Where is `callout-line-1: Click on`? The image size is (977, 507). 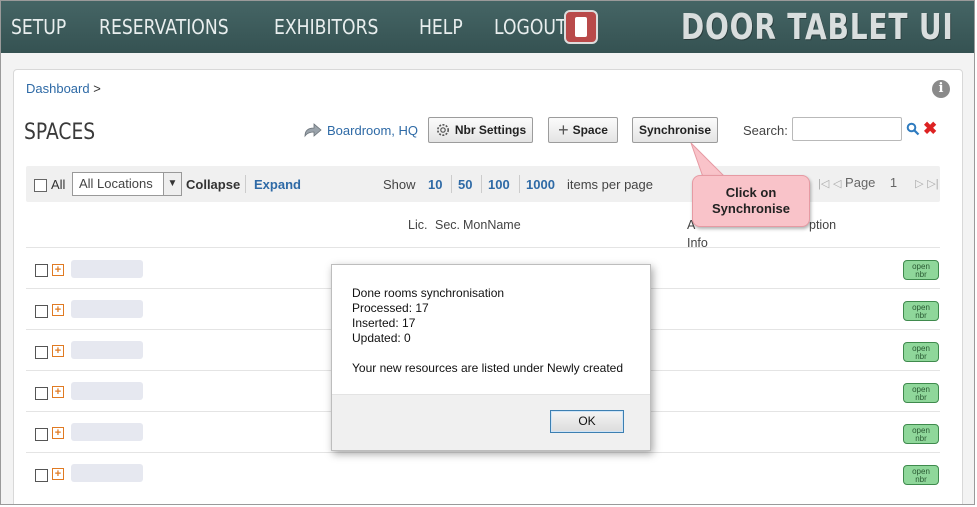
callout-line-1: Click on is located at coordinates (751, 192).